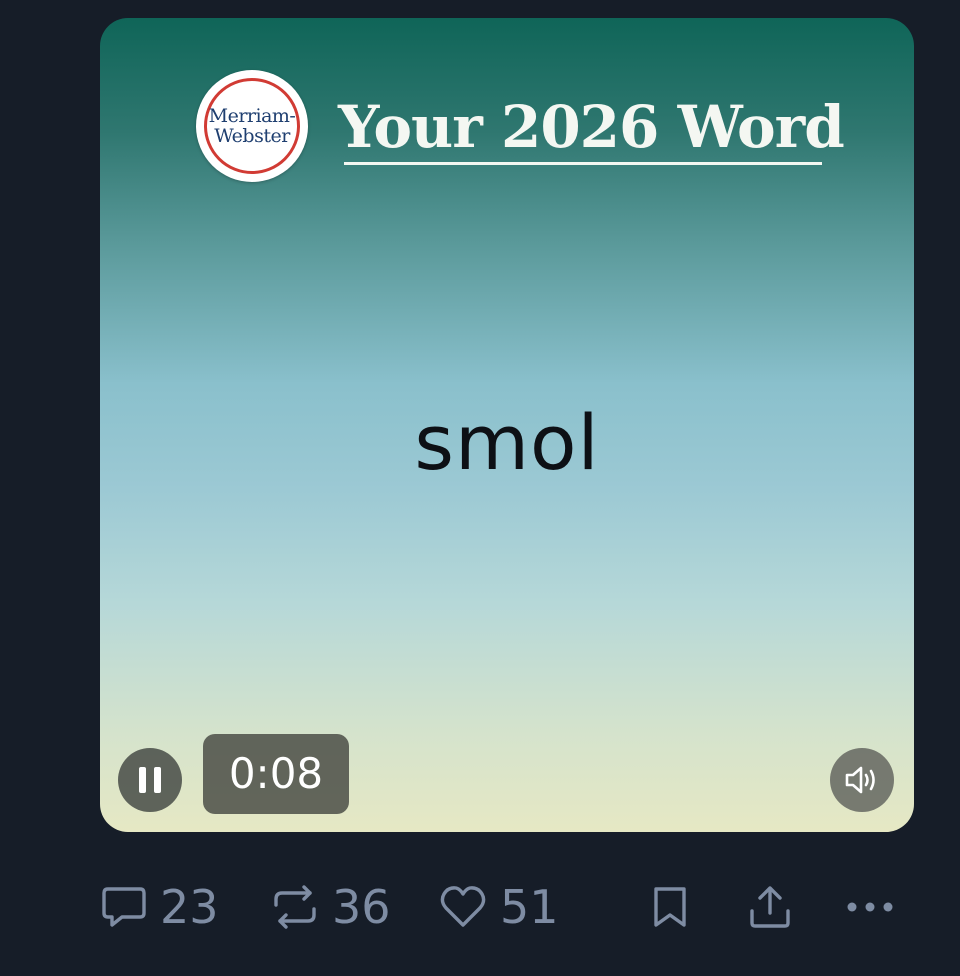 The image size is (960, 976). I want to click on pause-button, so click(150, 780).